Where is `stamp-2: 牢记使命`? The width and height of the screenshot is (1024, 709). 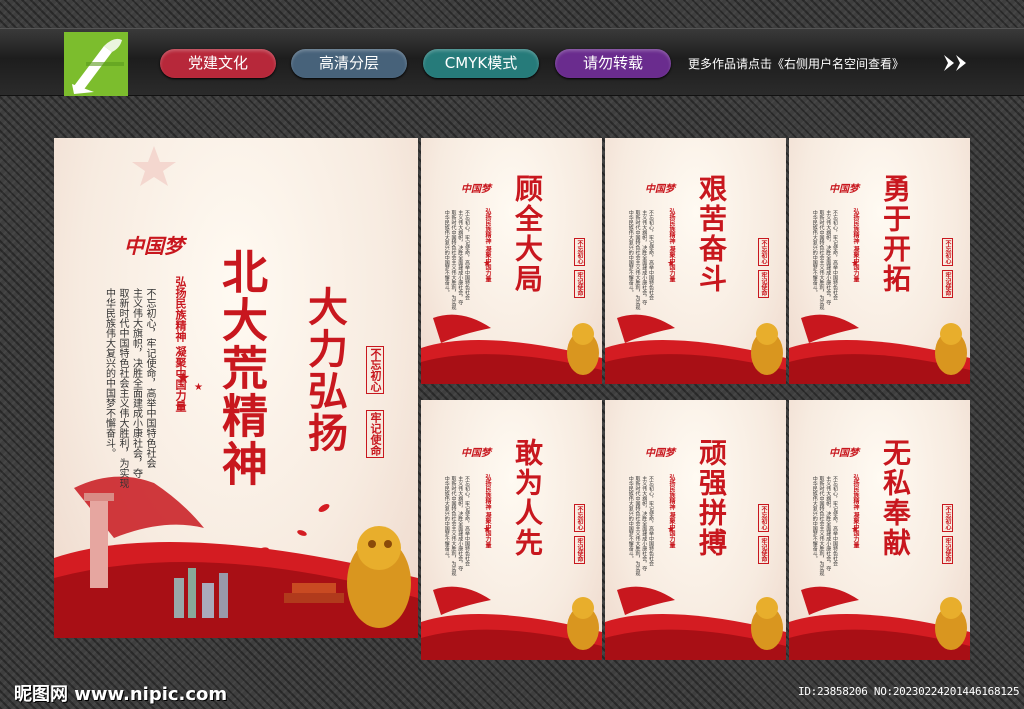 stamp-2: 牢记使命 is located at coordinates (375, 434).